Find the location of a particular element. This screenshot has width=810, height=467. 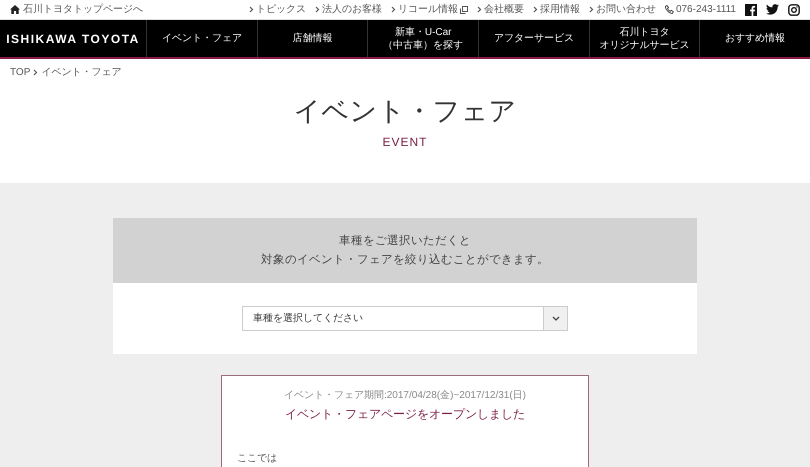

breadcrumb-item: TOP is located at coordinates (20, 72).